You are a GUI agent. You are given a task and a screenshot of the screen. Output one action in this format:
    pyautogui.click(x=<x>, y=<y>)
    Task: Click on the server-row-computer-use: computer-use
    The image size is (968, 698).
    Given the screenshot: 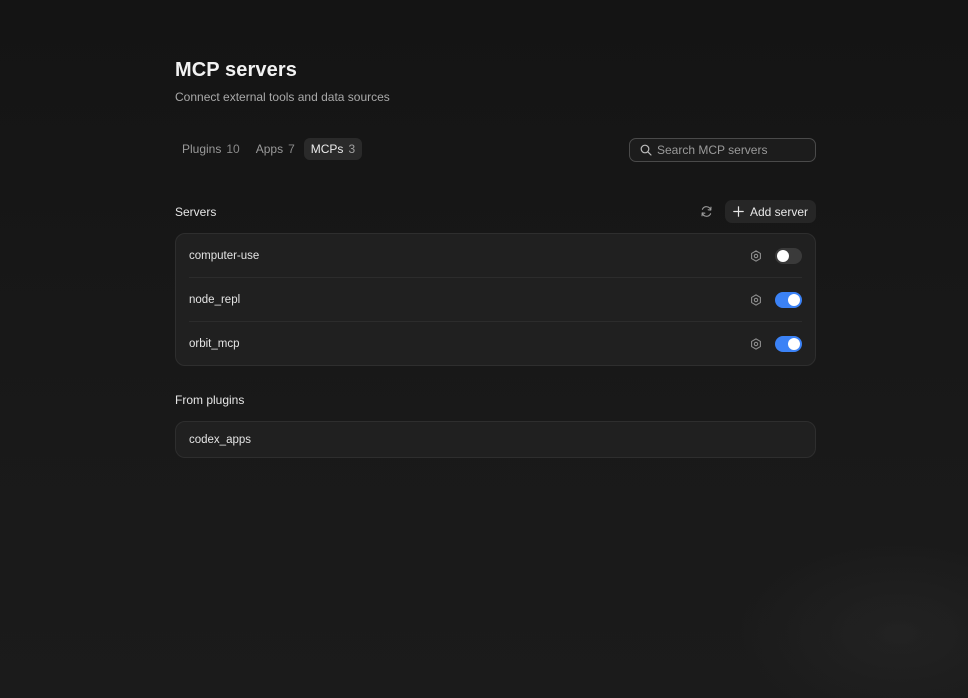 What is the action you would take?
    pyautogui.click(x=495, y=255)
    